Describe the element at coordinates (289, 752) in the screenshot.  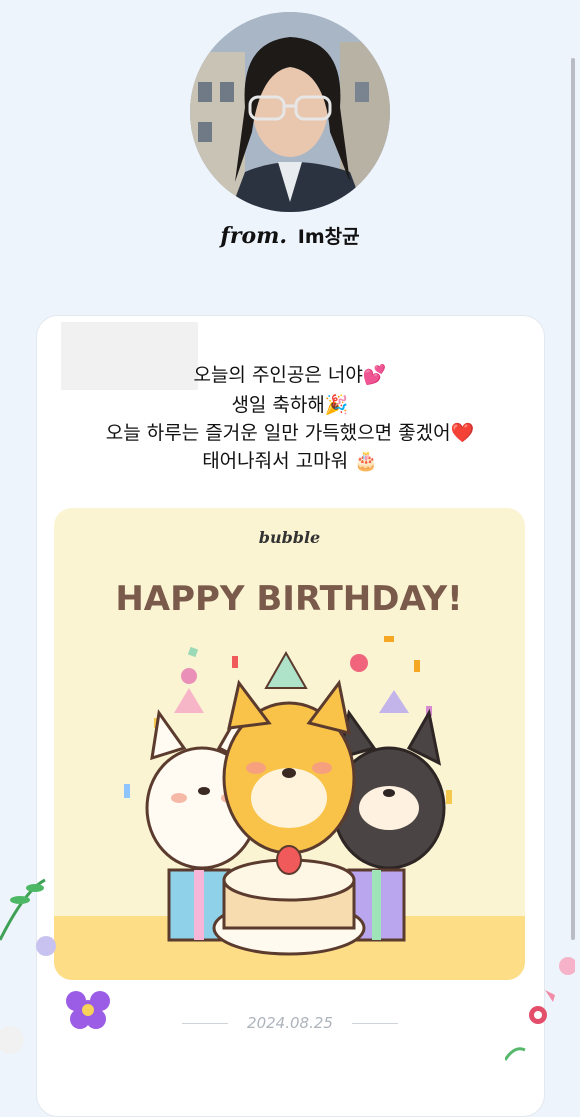
I see `shiba-dog-character` at that location.